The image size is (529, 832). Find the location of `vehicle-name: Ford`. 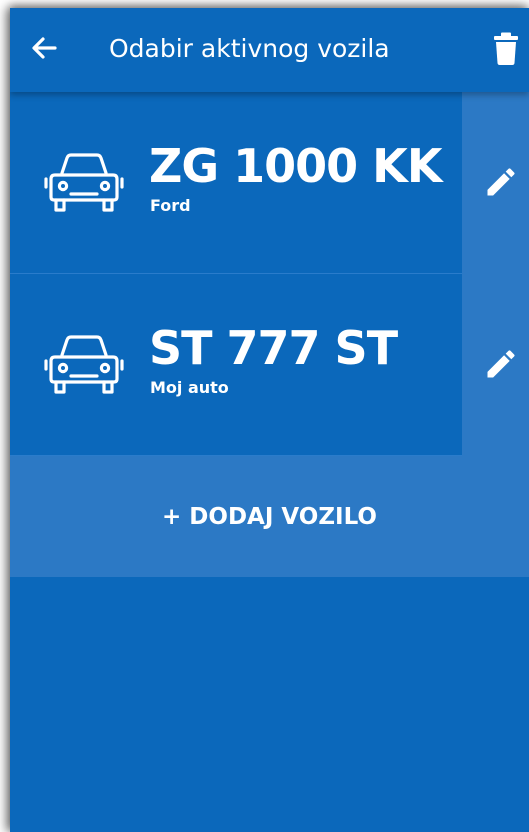

vehicle-name: Ford is located at coordinates (170, 205).